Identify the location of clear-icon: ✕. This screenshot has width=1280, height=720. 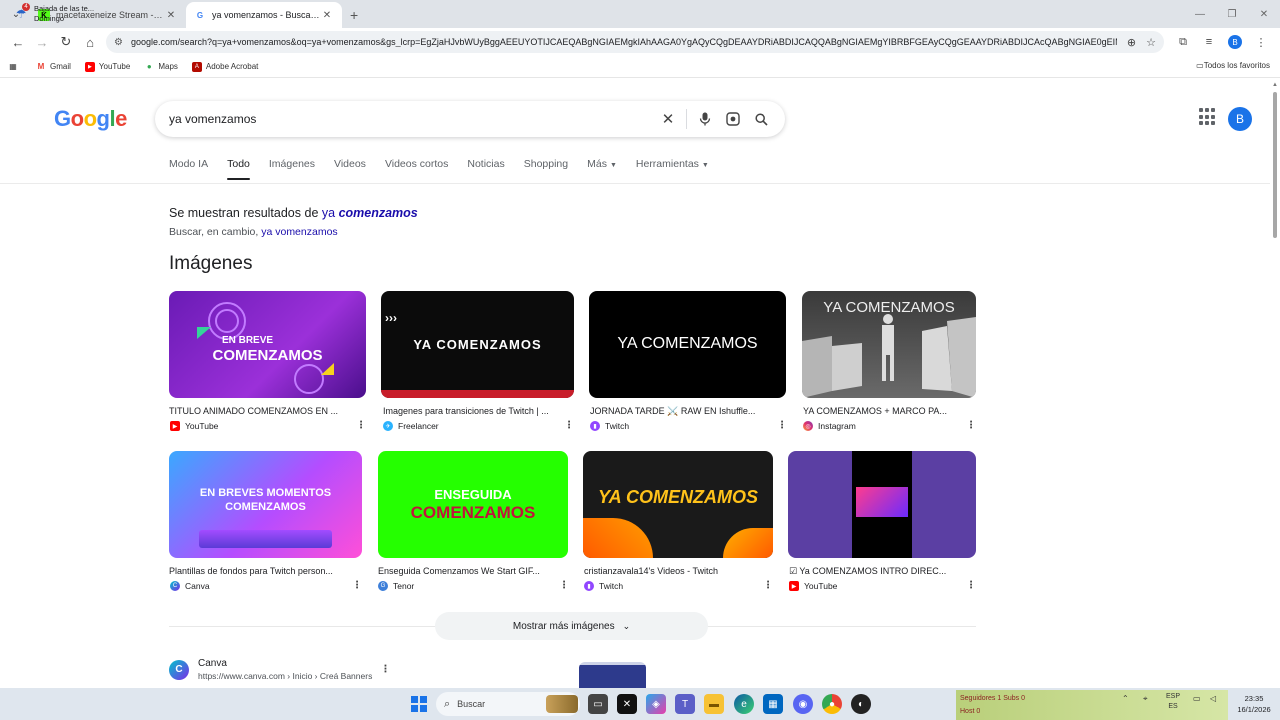
(668, 119).